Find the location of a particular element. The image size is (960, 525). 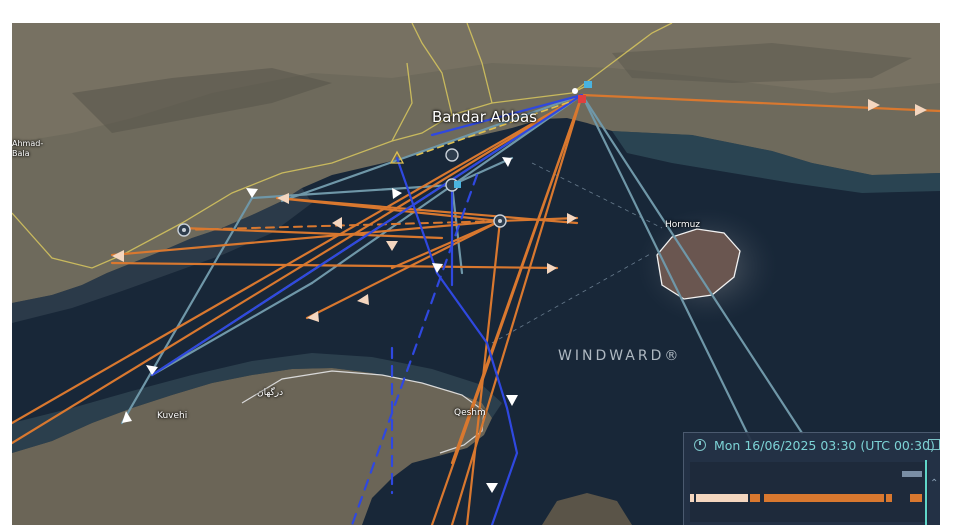

timeline-datetime: Mon 16/06/2025 03:30 (UTC 00:30) is located at coordinates (824, 445).